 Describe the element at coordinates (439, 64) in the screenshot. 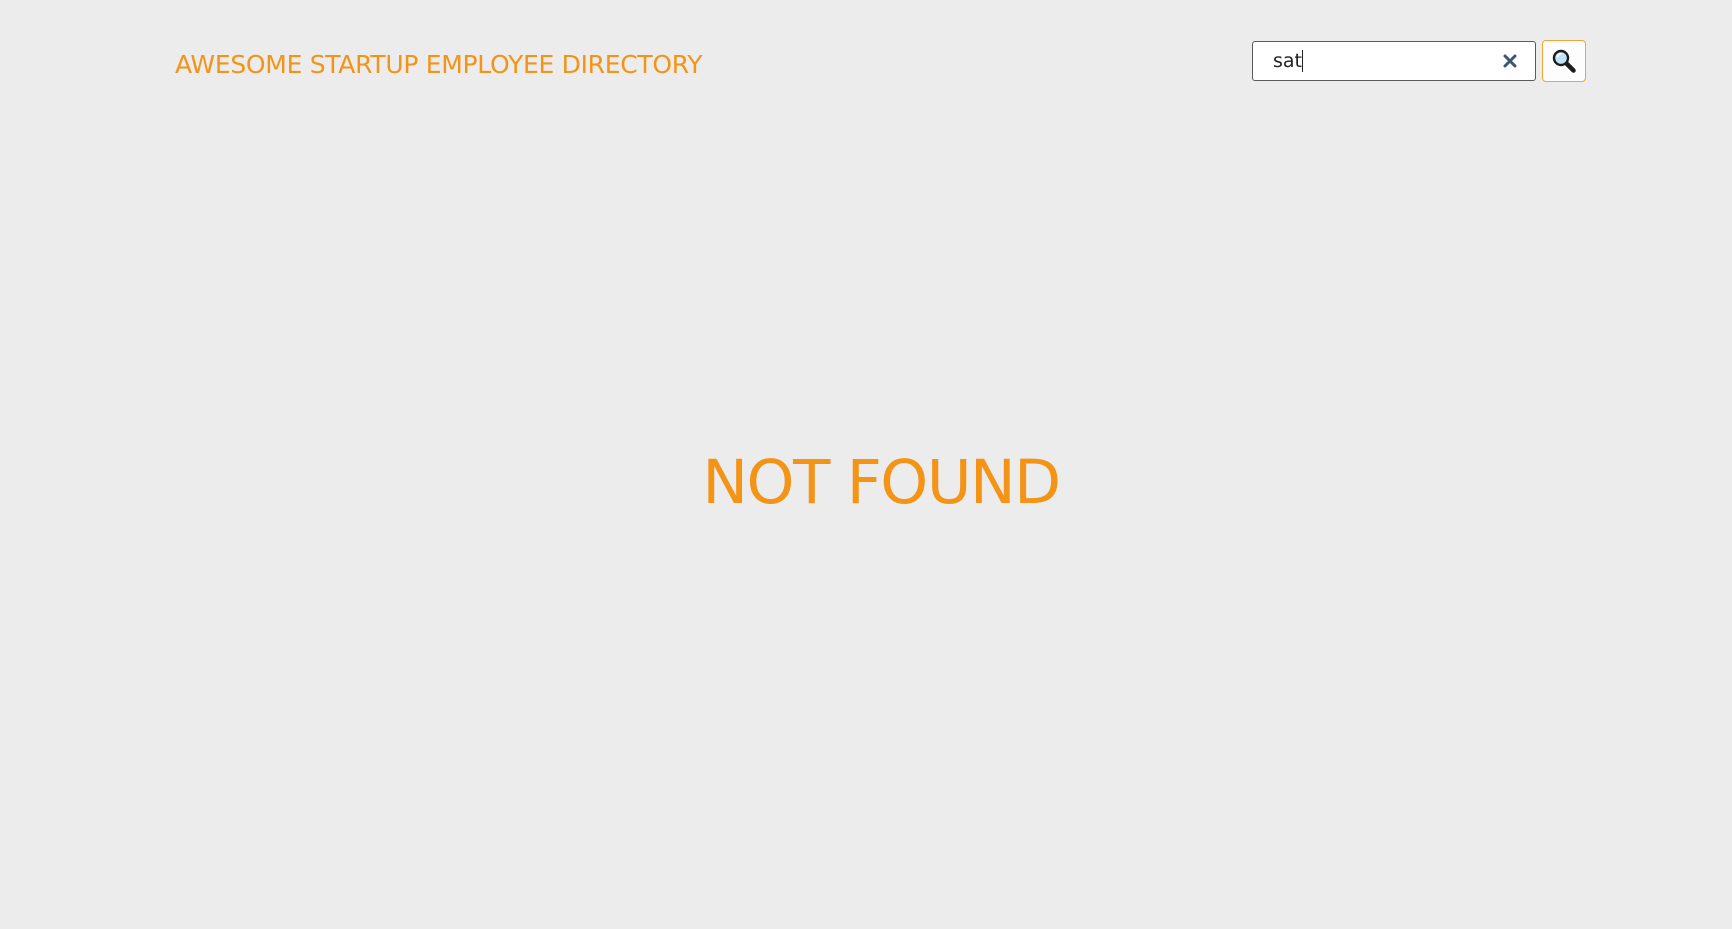

I see `page-title: AWESOME STARTUP EMPLOYEE DIRECTORY` at that location.